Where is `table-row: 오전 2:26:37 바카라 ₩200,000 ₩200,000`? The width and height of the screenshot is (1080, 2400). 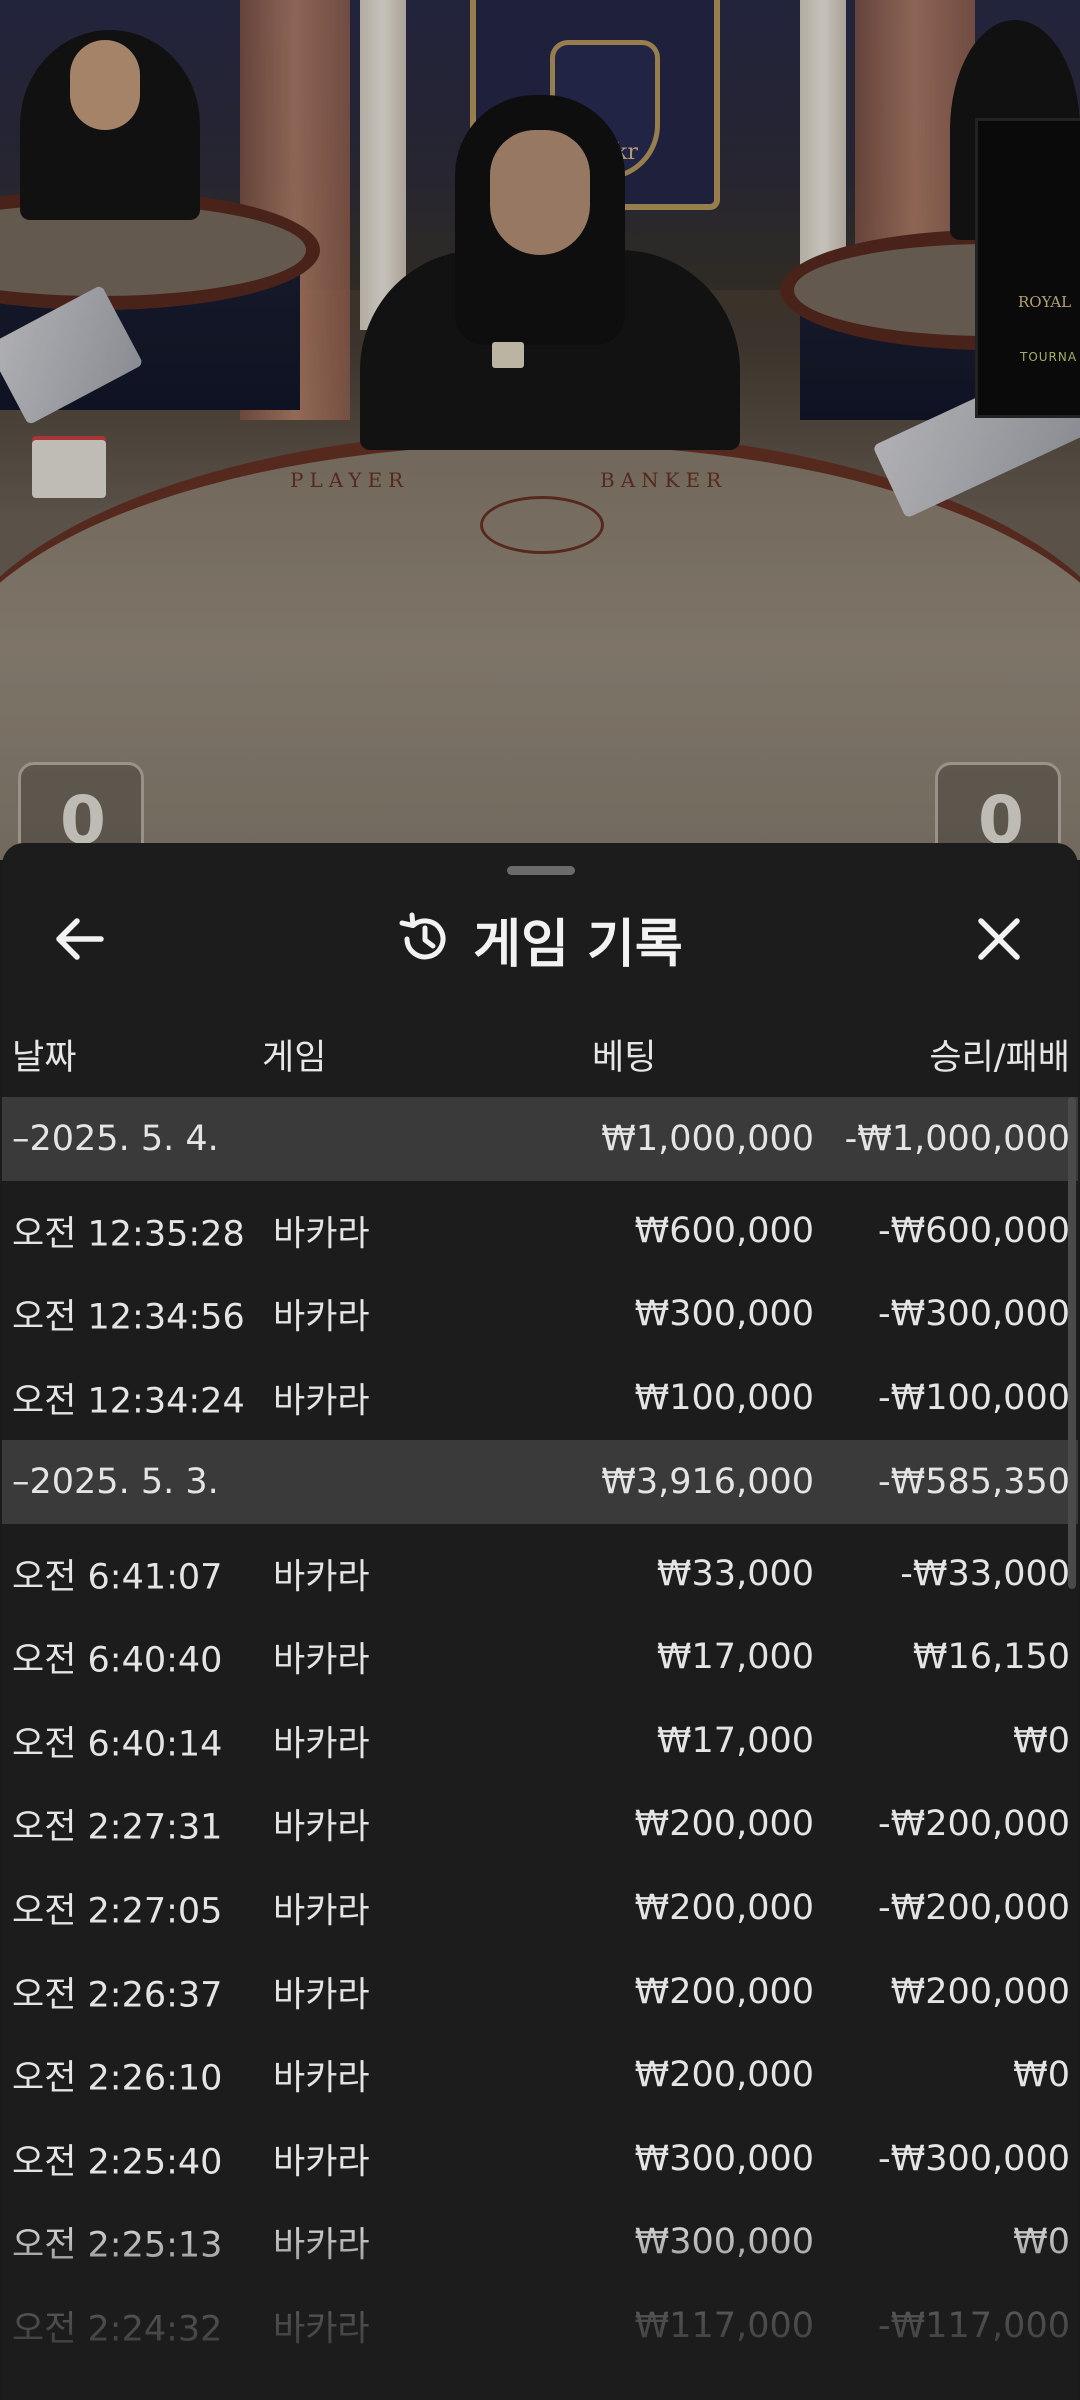 table-row: 오전 2:26:37 바카라 ₩200,000 ₩200,000 is located at coordinates (540, 1992).